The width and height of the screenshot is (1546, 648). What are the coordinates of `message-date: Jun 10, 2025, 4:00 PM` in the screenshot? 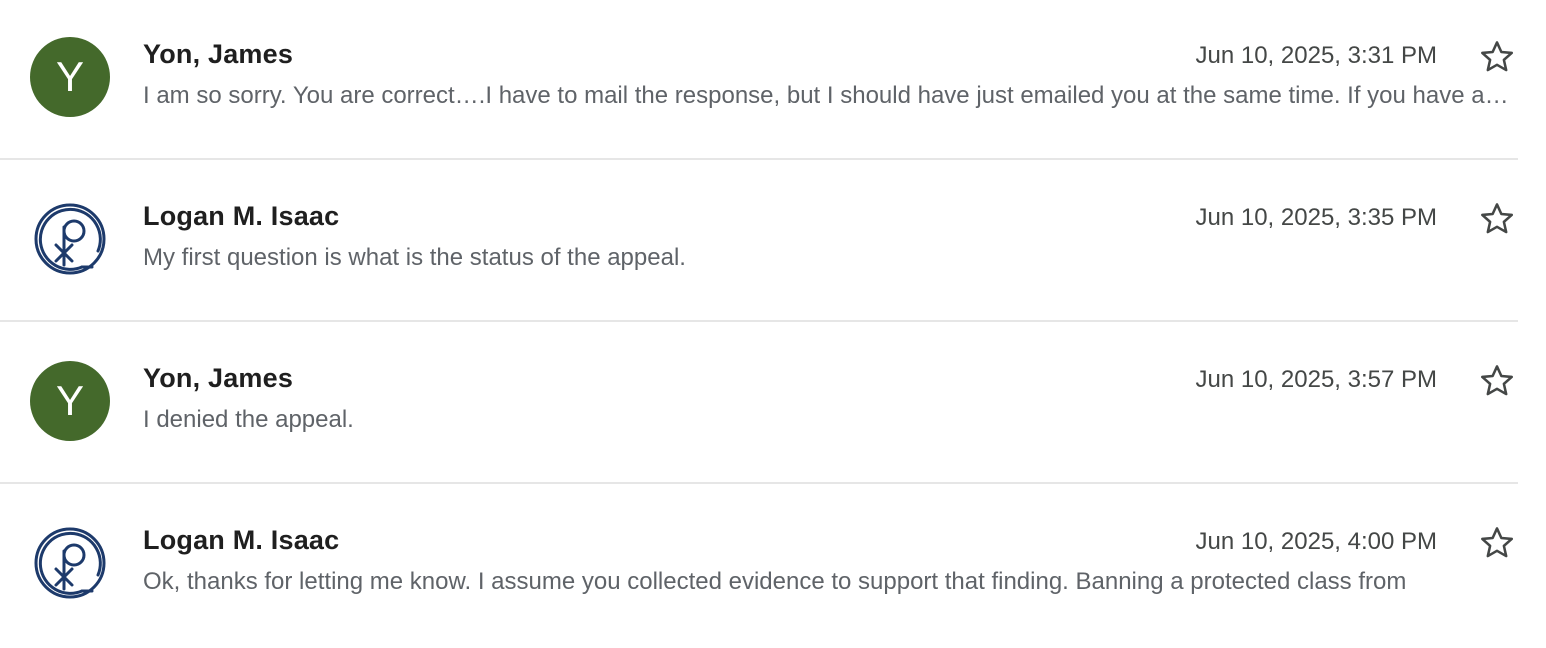 It's located at (1316, 541).